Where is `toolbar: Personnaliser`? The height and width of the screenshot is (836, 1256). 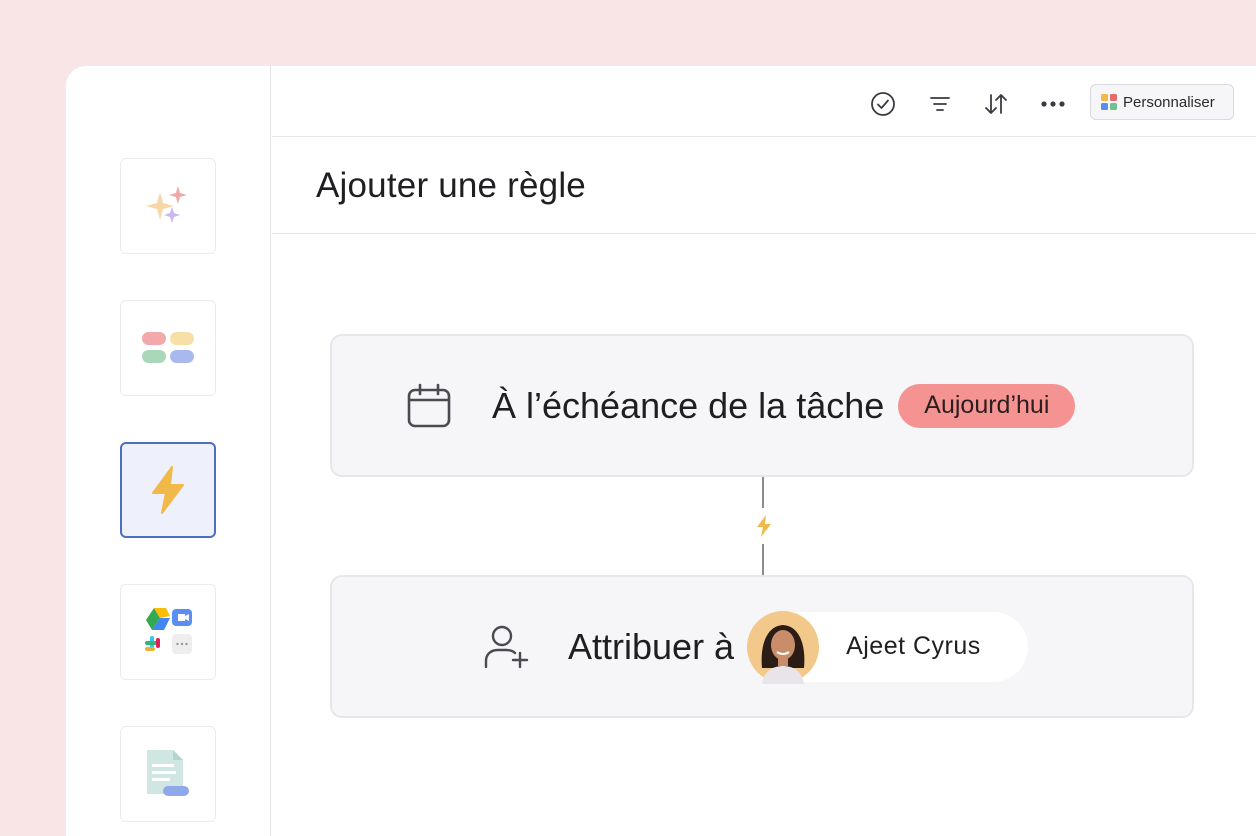 toolbar: Personnaliser is located at coordinates (764, 101).